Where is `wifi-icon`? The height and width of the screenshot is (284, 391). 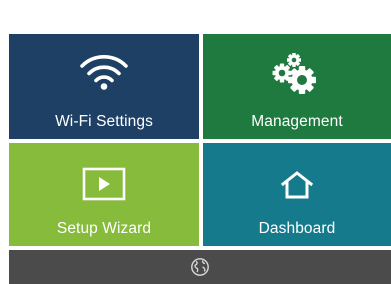
wifi-icon is located at coordinates (104, 72).